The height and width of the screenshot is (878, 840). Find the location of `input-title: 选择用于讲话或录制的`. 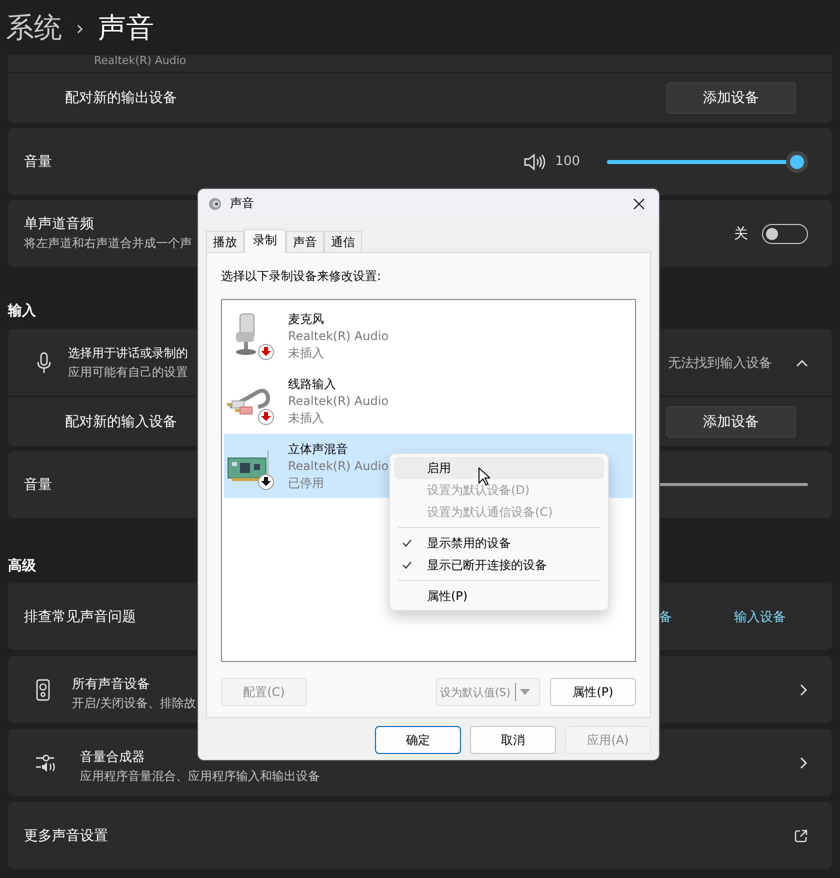

input-title: 选择用于讲话或录制的 is located at coordinates (128, 353).